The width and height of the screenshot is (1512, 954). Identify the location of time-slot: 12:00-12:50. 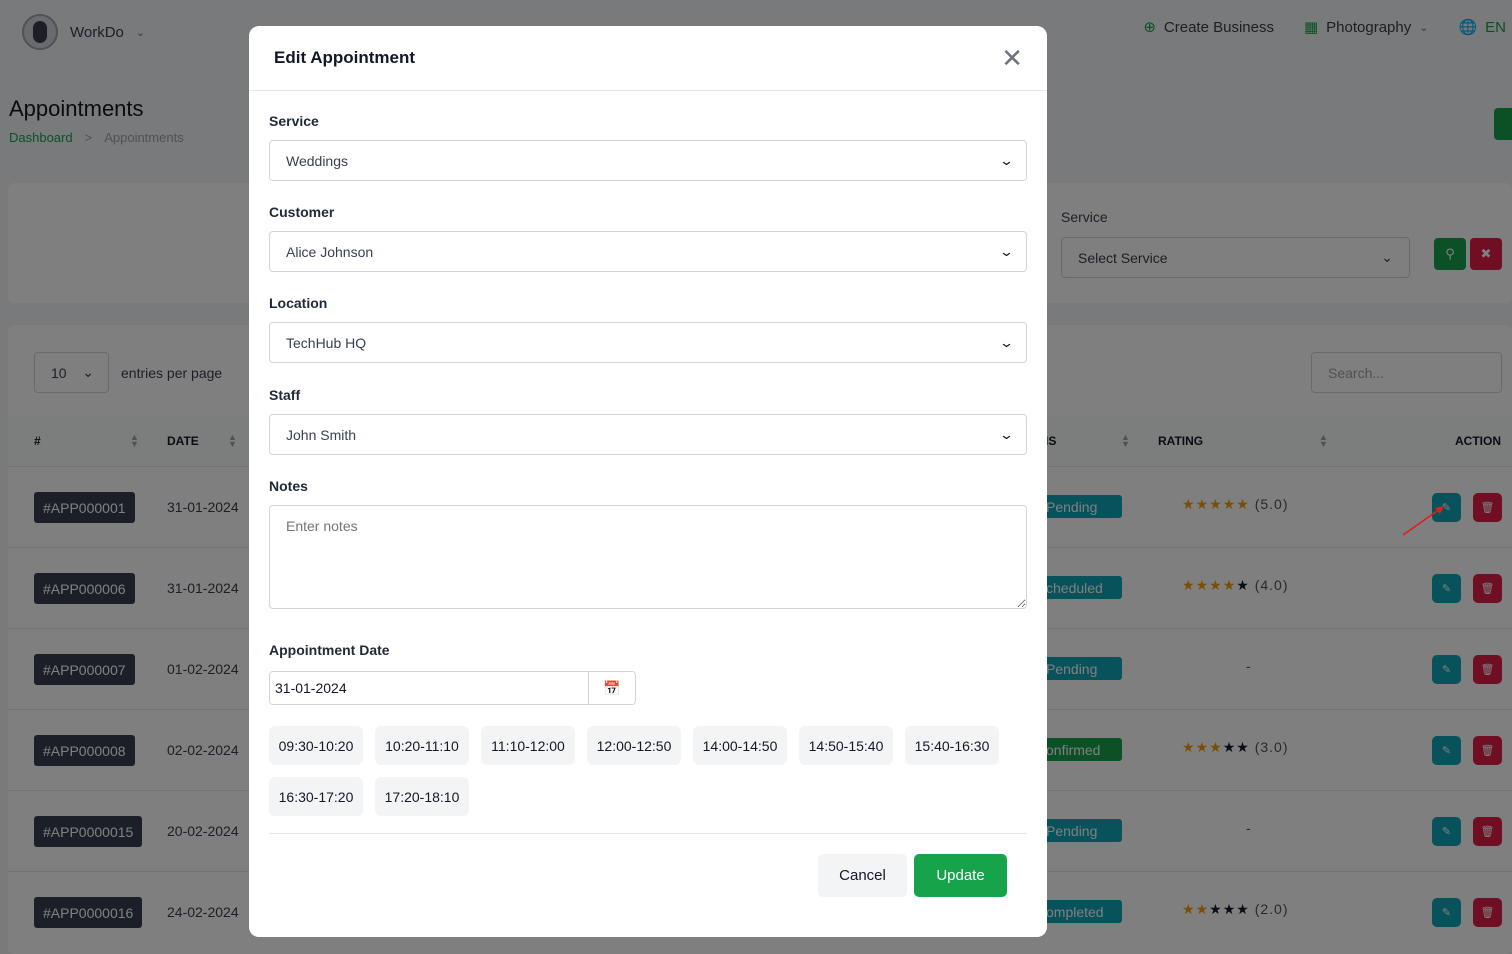
(634, 745).